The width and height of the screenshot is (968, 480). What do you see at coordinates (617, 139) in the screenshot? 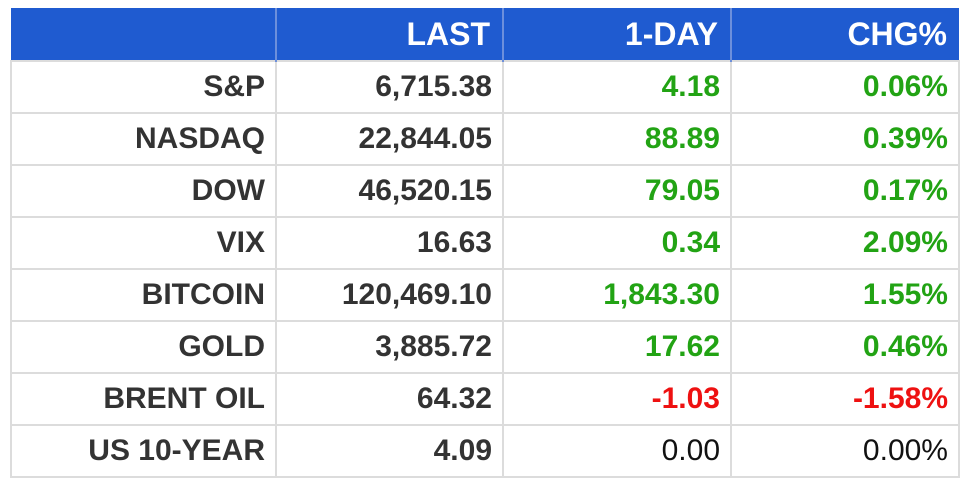
I see `one-day-change: 88.89` at bounding box center [617, 139].